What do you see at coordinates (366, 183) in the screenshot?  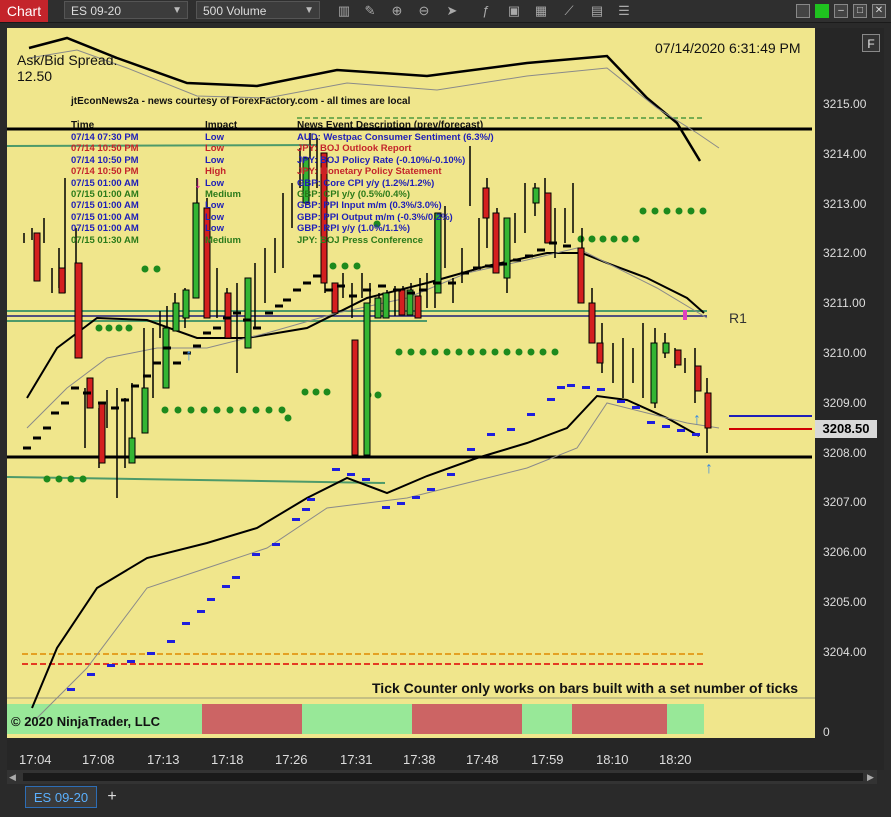 I see `news-desc: GBP: Core CPI y/y (1.2%/1.2%)` at bounding box center [366, 183].